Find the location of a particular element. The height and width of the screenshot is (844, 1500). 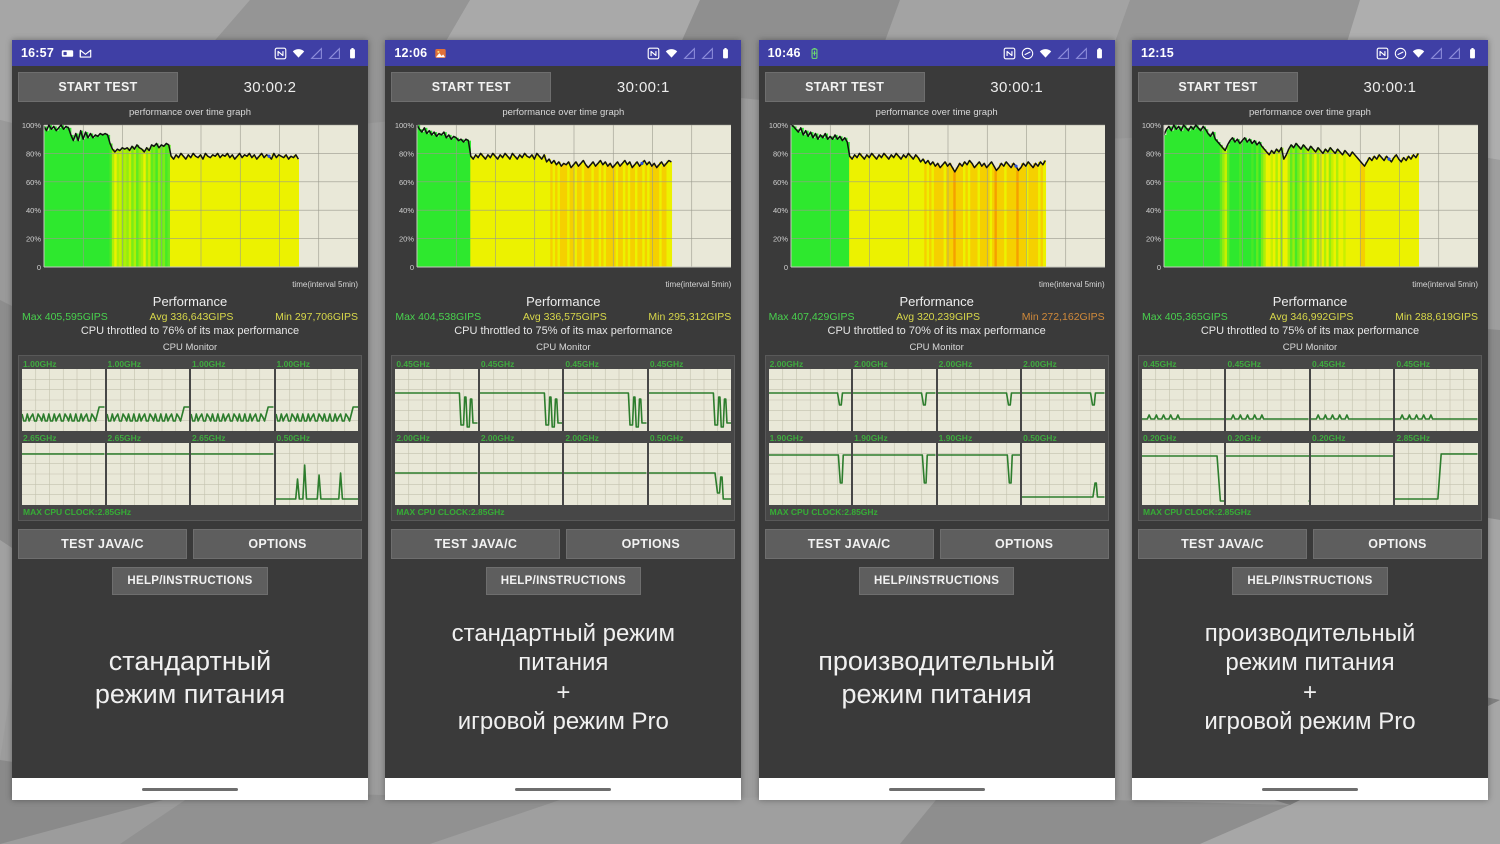

test-timer: 30:00:1 is located at coordinates (1017, 87).